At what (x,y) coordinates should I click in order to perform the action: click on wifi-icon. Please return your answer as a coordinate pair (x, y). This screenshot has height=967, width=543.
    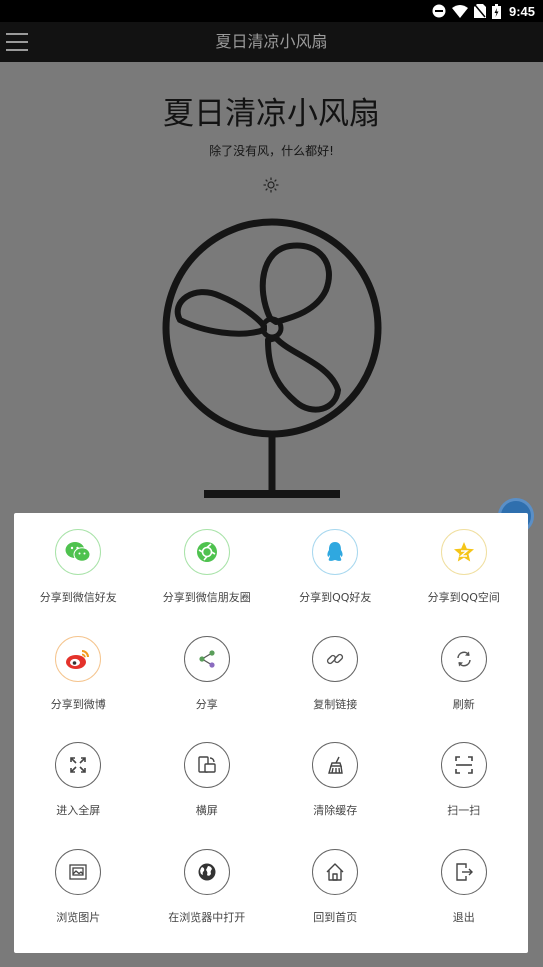
    Looking at the image, I should click on (459, 11).